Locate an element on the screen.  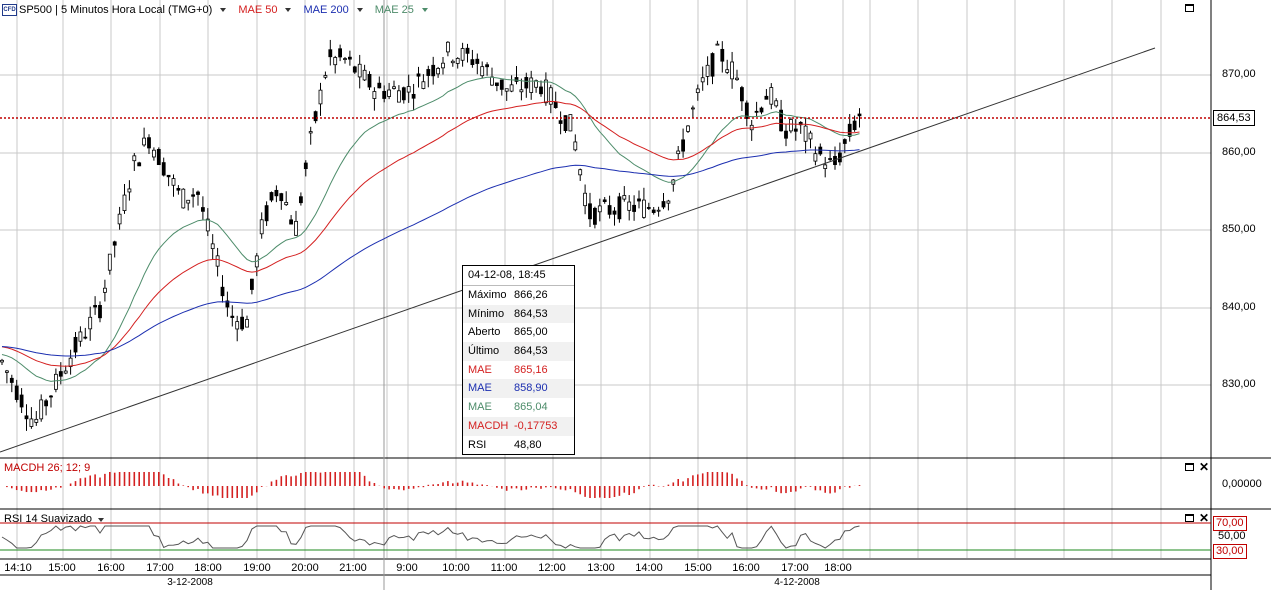
indicator-mae50: MAE 50 is located at coordinates (257, 10).